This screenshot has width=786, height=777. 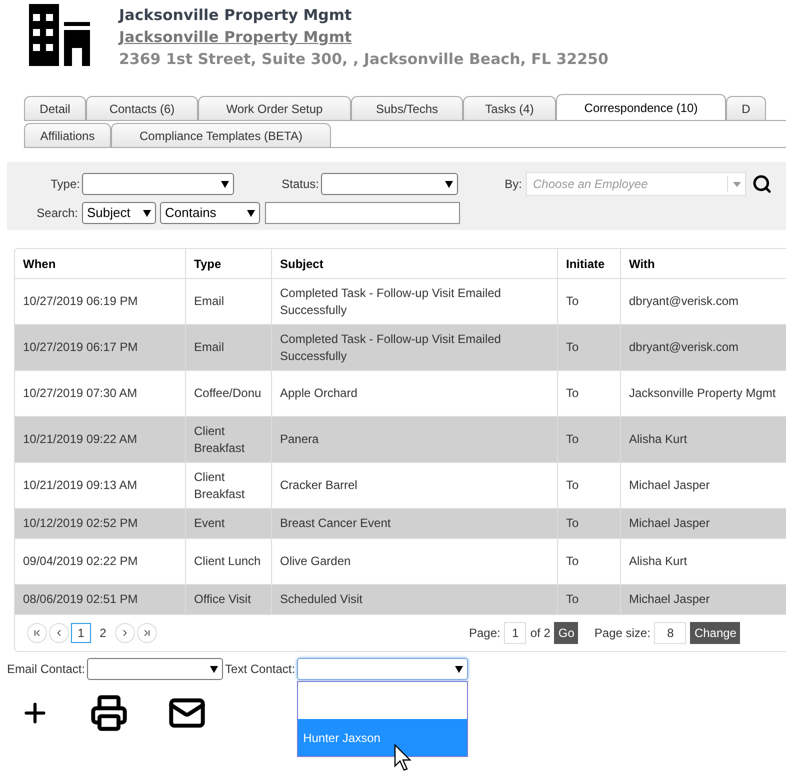 What do you see at coordinates (228, 393) in the screenshot?
I see `table-cell: Coffee/Donu` at bounding box center [228, 393].